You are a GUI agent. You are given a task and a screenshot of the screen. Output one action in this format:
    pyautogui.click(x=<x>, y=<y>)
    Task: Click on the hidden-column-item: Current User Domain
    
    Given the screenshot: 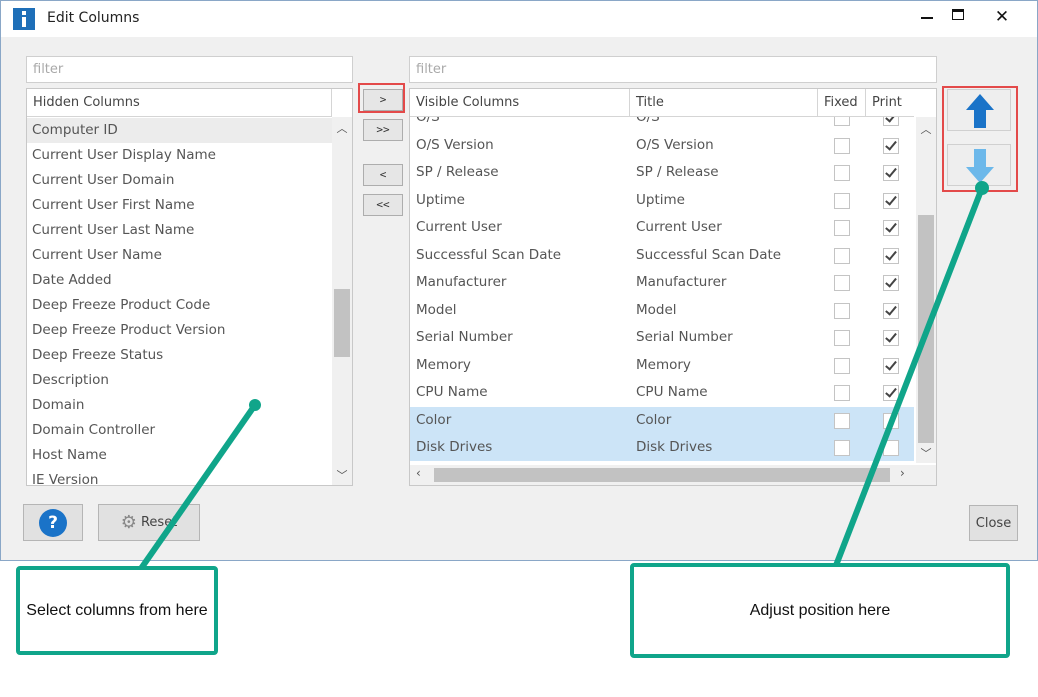 What is the action you would take?
    pyautogui.click(x=179, y=180)
    